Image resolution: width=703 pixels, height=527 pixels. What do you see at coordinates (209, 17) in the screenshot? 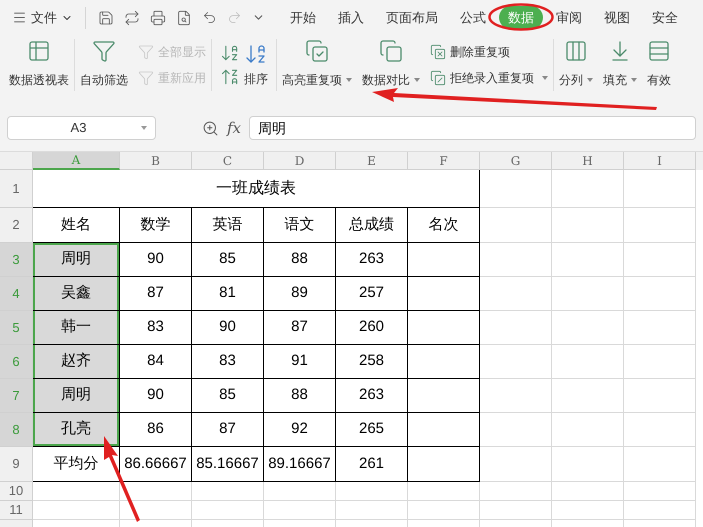
I see `undo-icon` at bounding box center [209, 17].